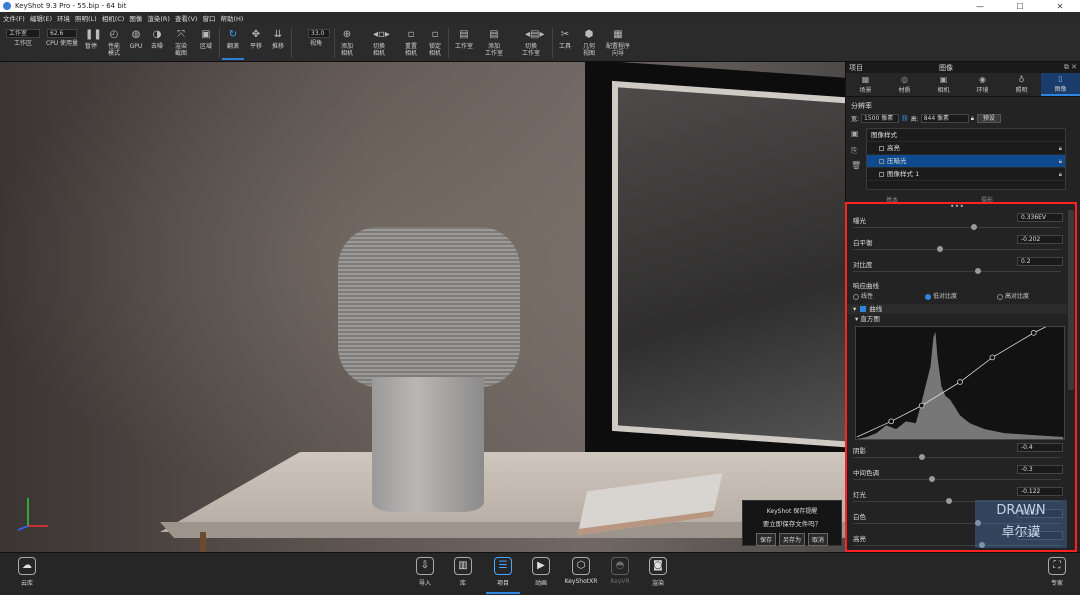 Image resolution: width=1080 pixels, height=595 pixels. What do you see at coordinates (894, 68) in the screenshot?
I see `project-tab-title: 项目` at bounding box center [894, 68].